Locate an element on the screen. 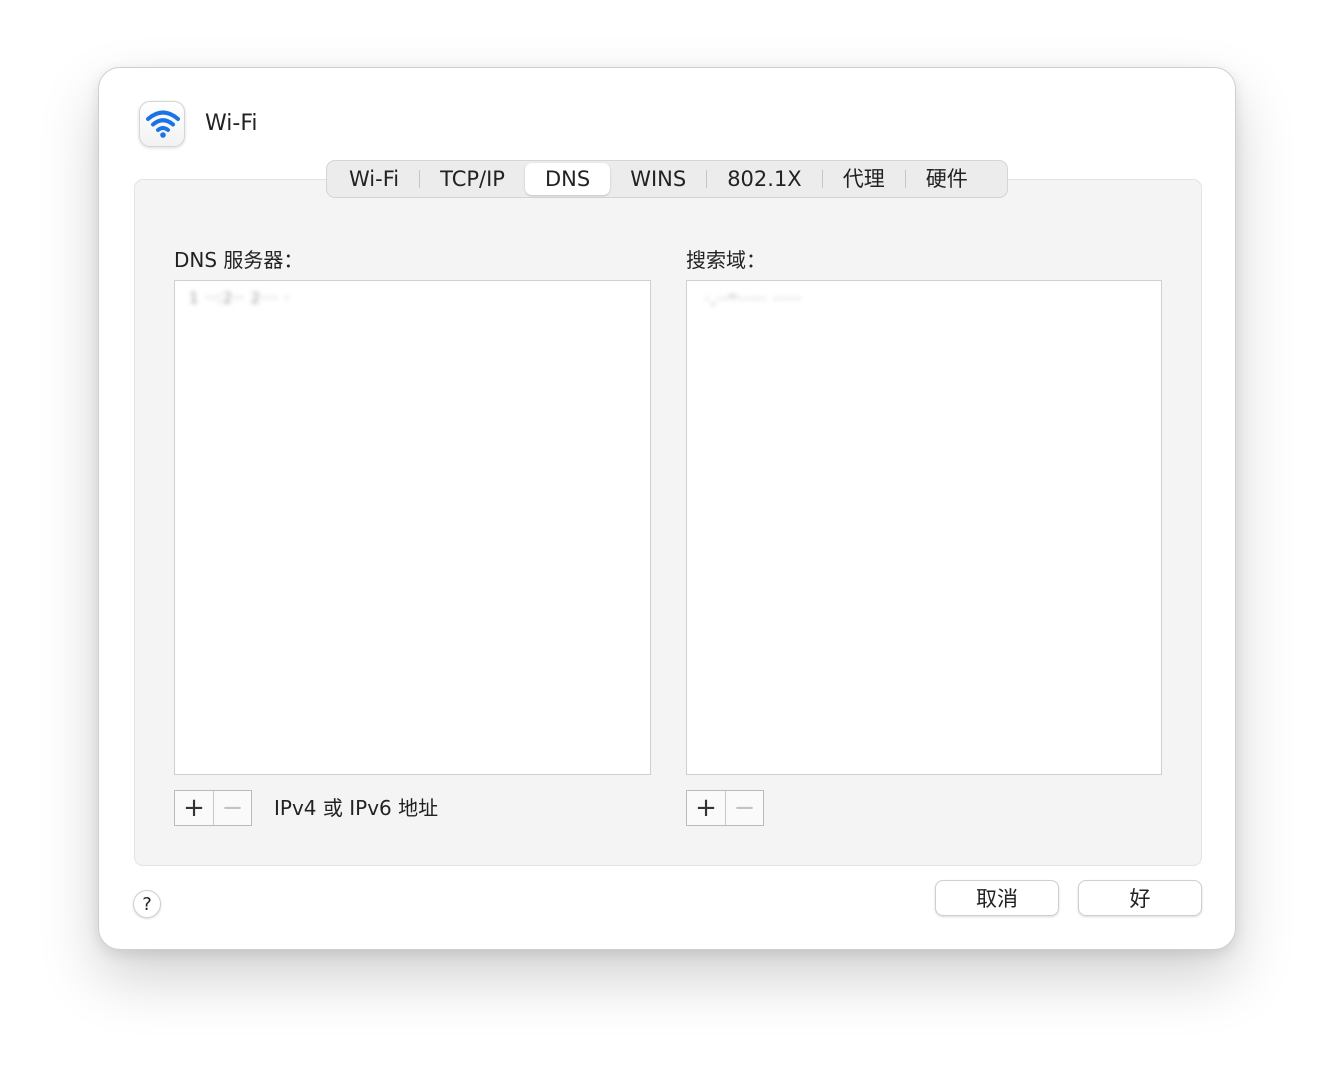 The height and width of the screenshot is (1080, 1333). add-search-domain-button: + is located at coordinates (706, 808).